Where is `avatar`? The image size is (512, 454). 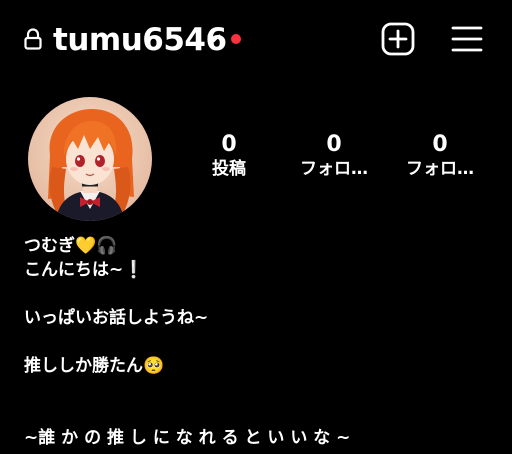 avatar is located at coordinates (90, 159).